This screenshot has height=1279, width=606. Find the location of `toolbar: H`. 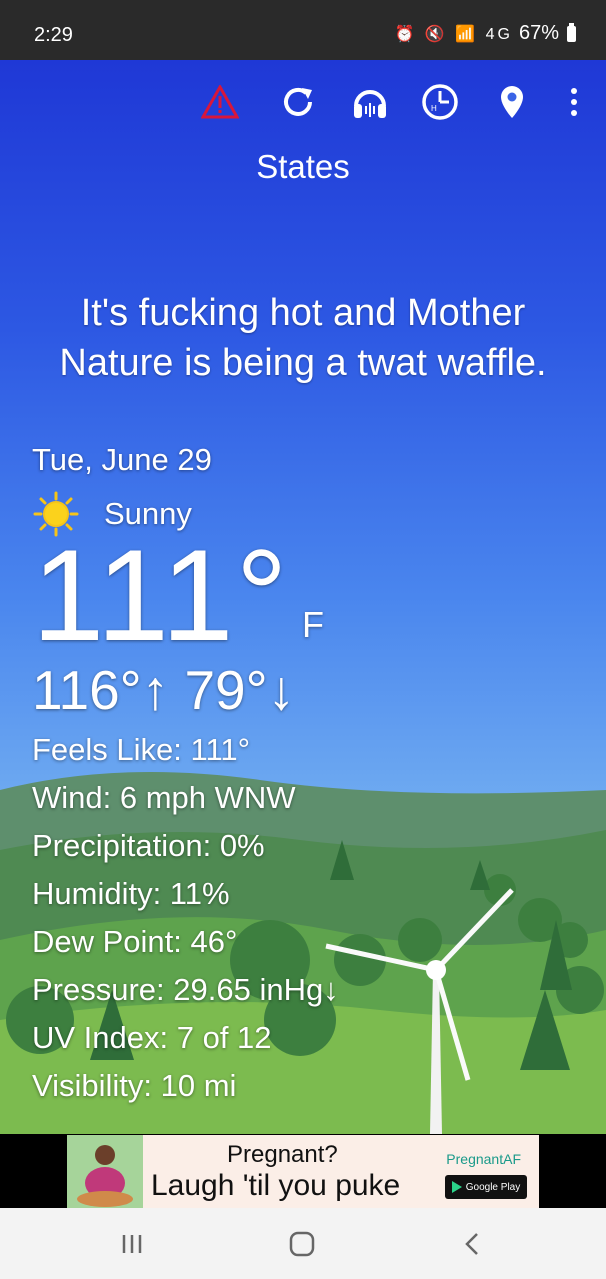

toolbar: H is located at coordinates (303, 102).